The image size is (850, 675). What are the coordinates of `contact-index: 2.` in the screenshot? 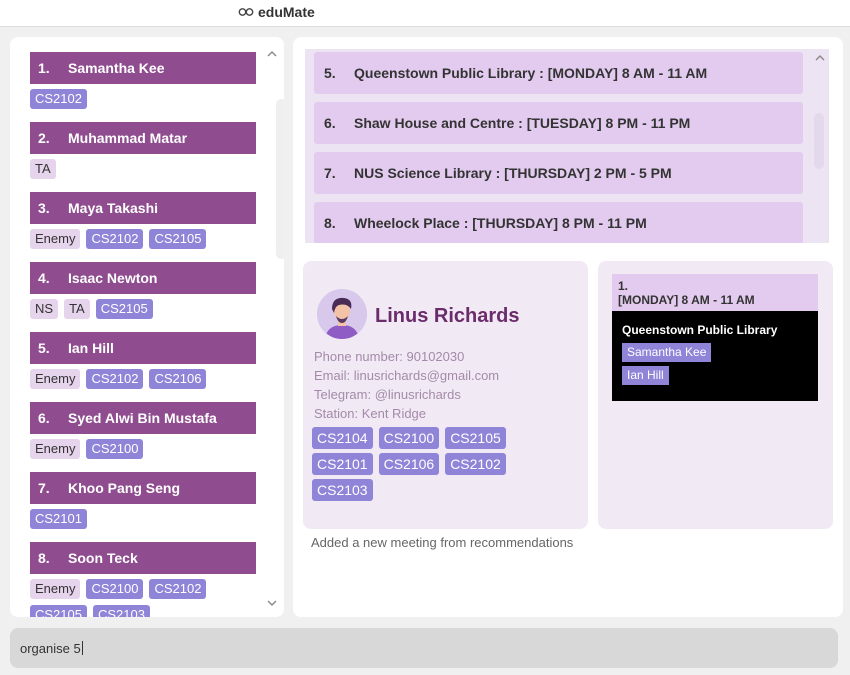 It's located at (44, 138).